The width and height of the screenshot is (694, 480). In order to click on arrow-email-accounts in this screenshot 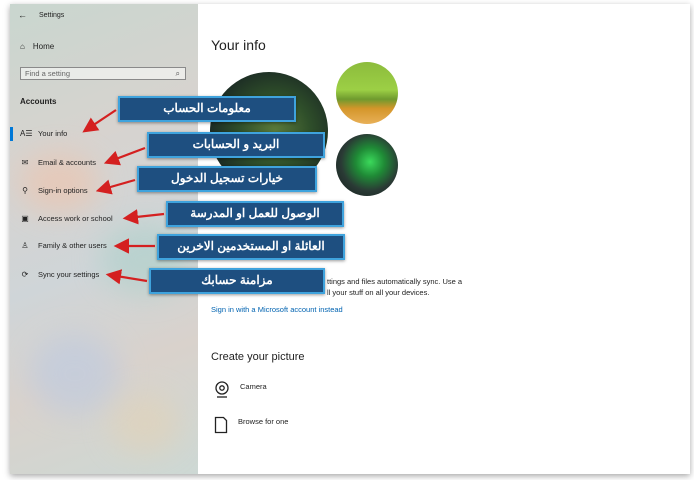, I will do `click(124, 156)`.